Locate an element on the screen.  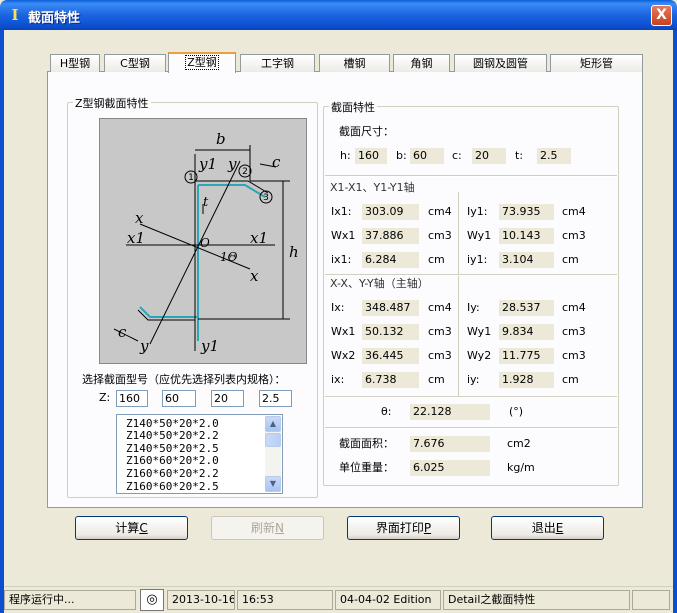
c-input: 20 is located at coordinates (227, 398).